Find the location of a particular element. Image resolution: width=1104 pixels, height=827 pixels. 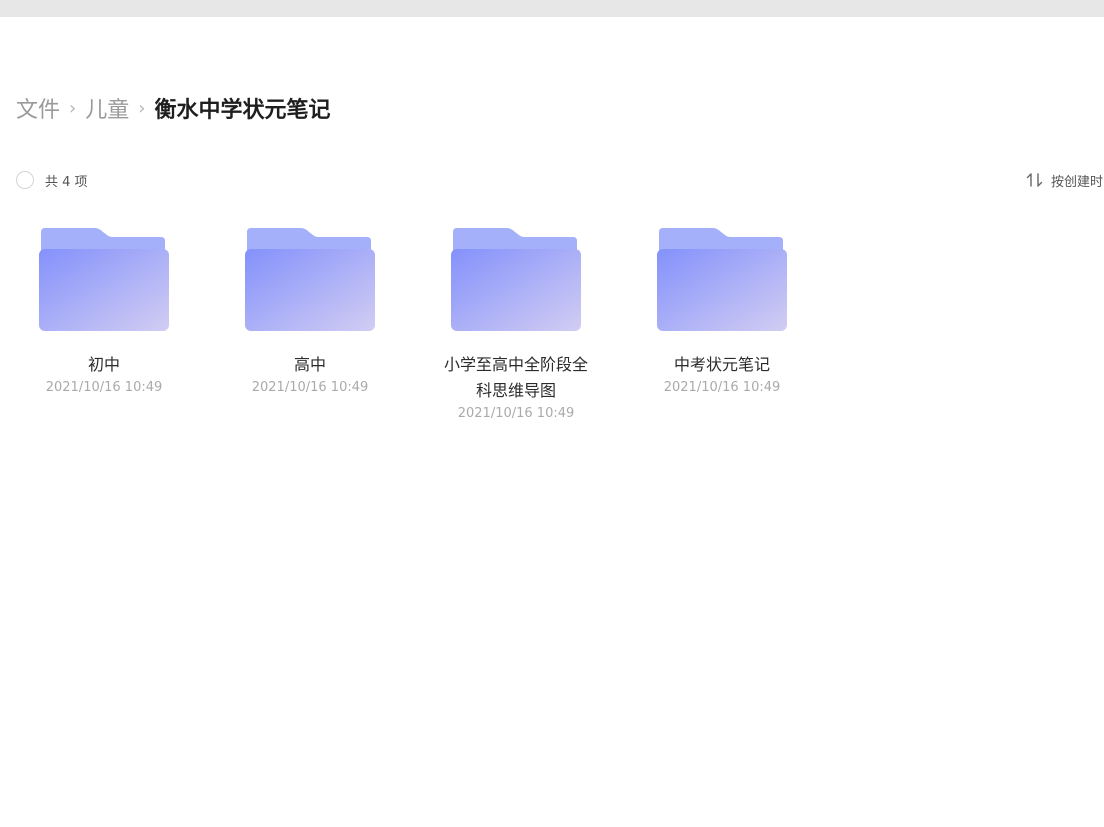

folder-name: 中考状元笔记 is located at coordinates (721, 364).